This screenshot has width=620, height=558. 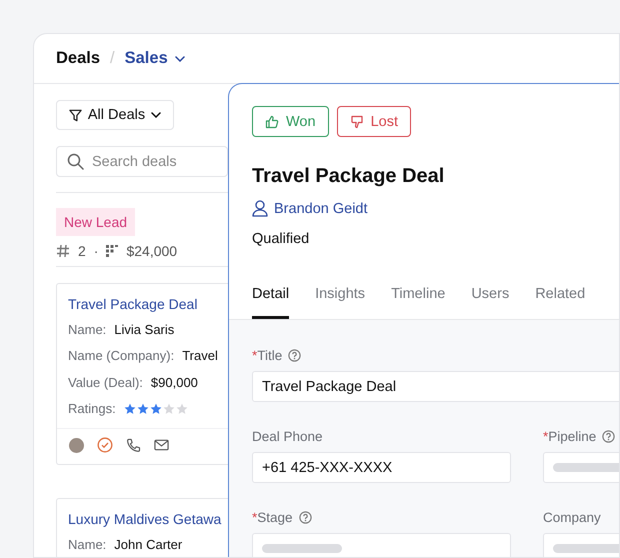 I want to click on search-icon, so click(x=75, y=161).